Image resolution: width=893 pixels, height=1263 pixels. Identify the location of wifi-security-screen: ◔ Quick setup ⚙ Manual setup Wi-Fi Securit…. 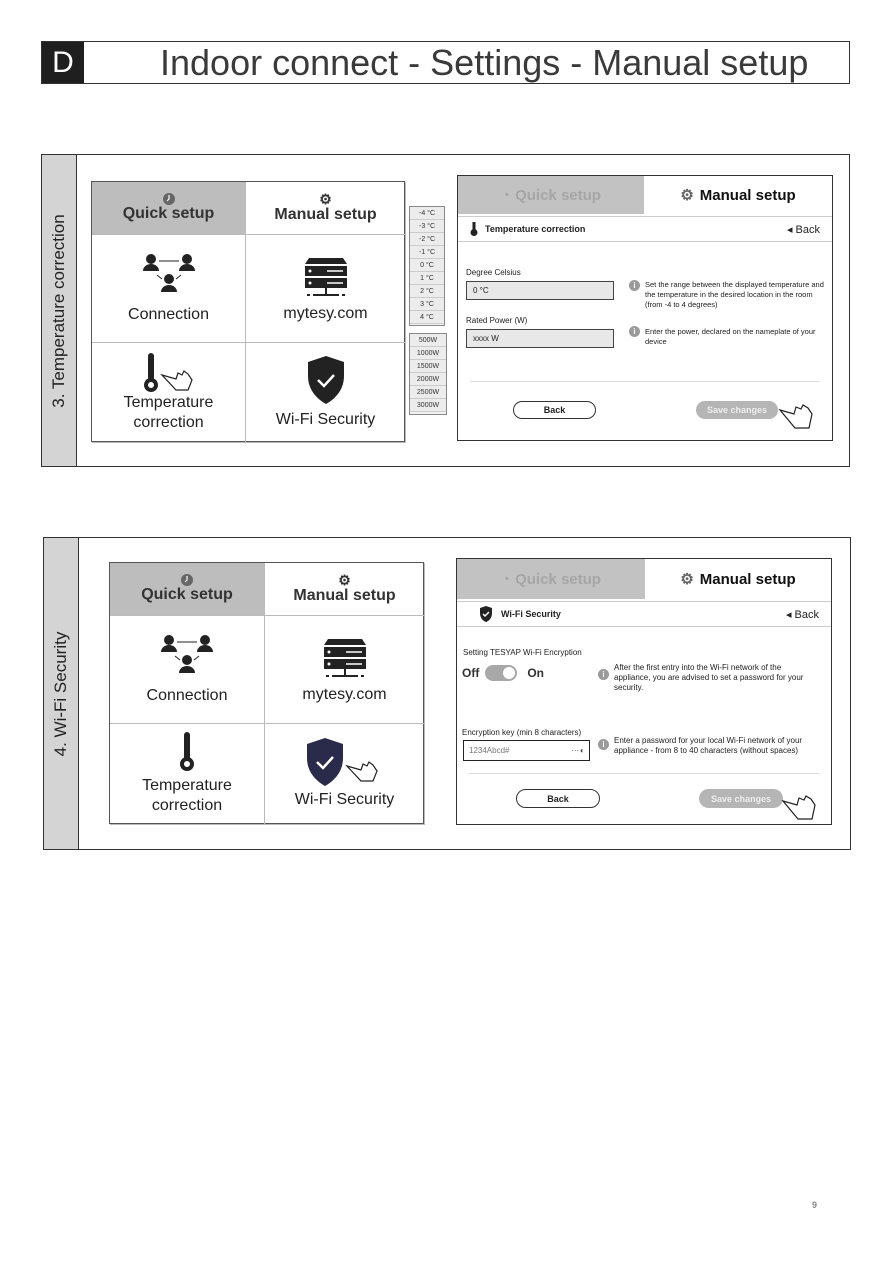
(644, 691).